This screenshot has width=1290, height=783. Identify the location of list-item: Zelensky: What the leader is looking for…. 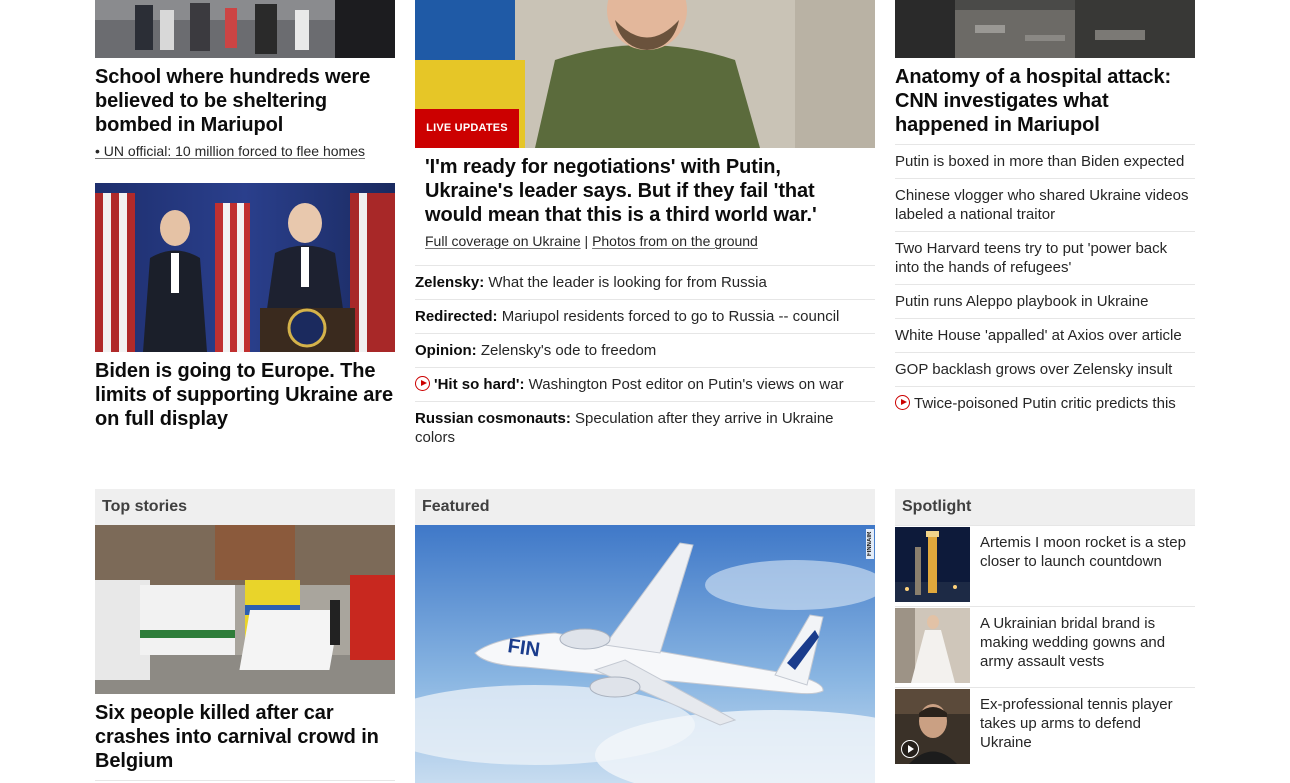
(645, 282).